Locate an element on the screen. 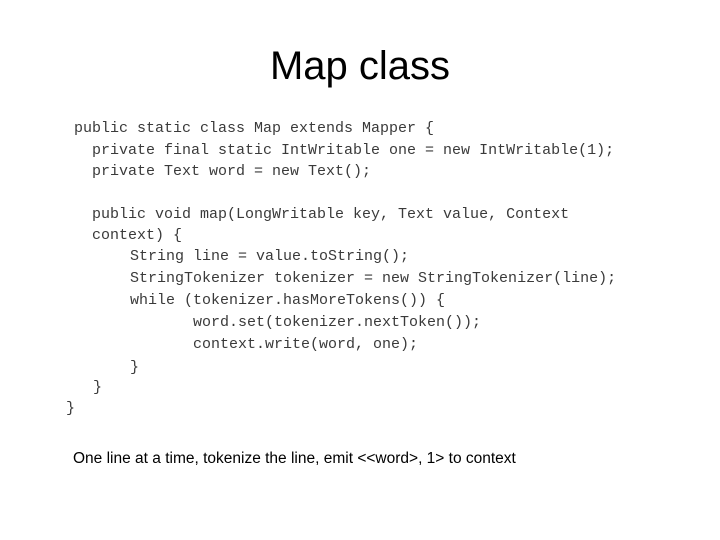 This screenshot has width=720, height=540. code-line: word.set(tokenizer.nextToken()); is located at coordinates (337, 322).